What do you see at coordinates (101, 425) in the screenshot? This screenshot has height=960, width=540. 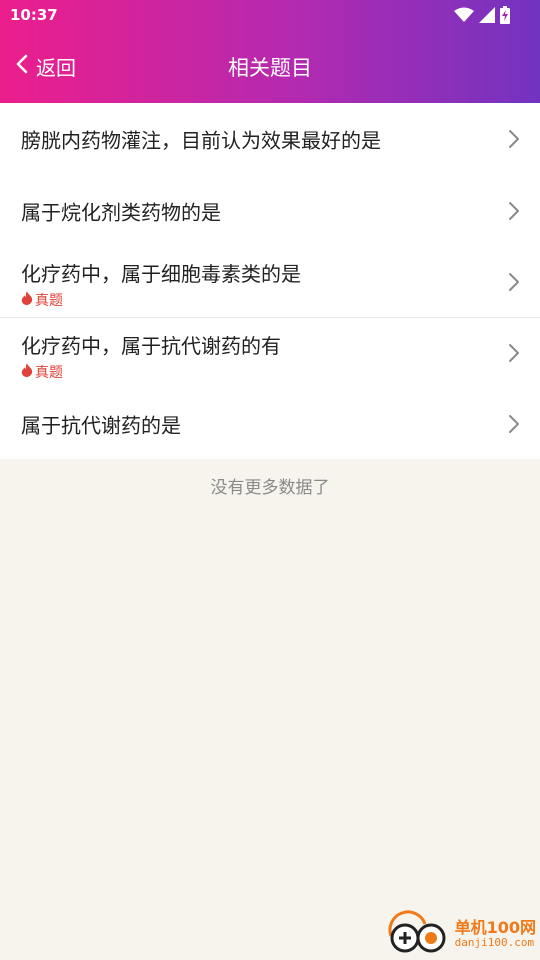 I see `question-text: 属于抗代谢药的是` at bounding box center [101, 425].